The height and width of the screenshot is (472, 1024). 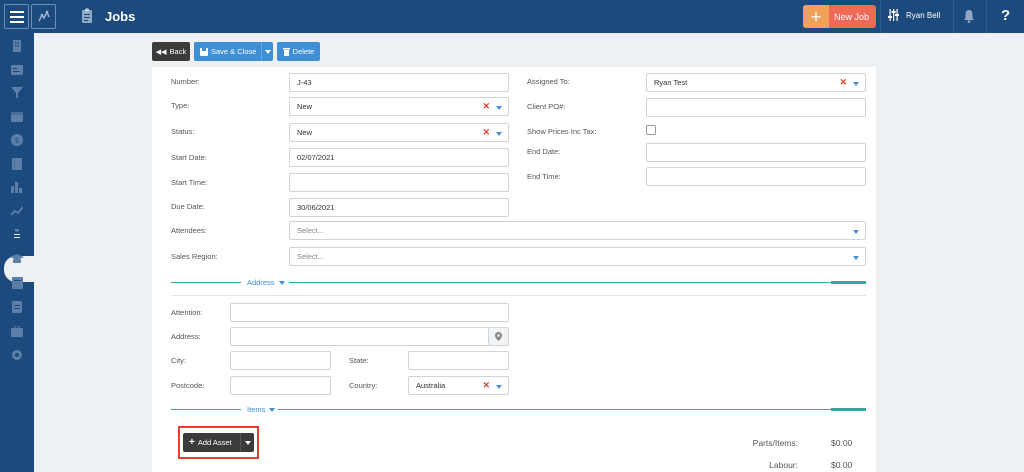 What do you see at coordinates (671, 82) in the screenshot?
I see `assigned-to-value: Ryan Test` at bounding box center [671, 82].